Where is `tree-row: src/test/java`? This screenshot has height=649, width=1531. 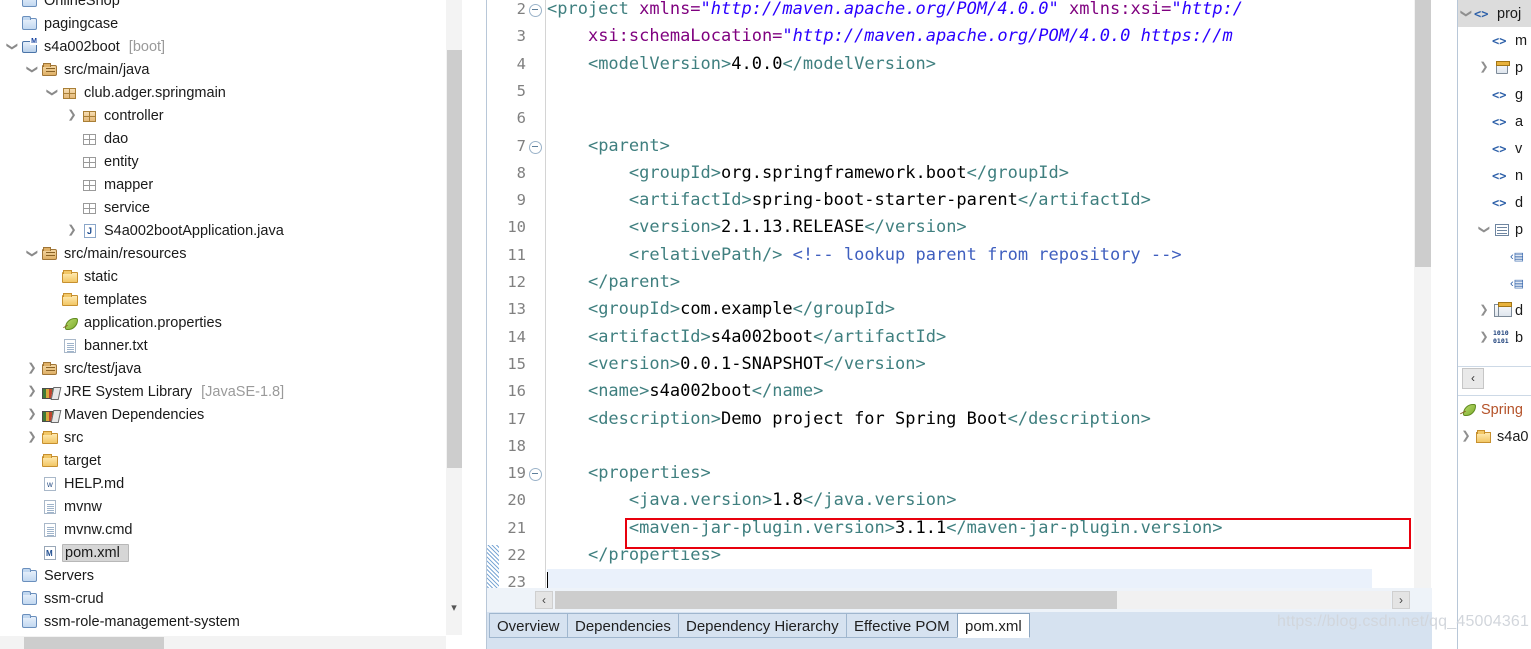 tree-row: src/test/java is located at coordinates (224, 368).